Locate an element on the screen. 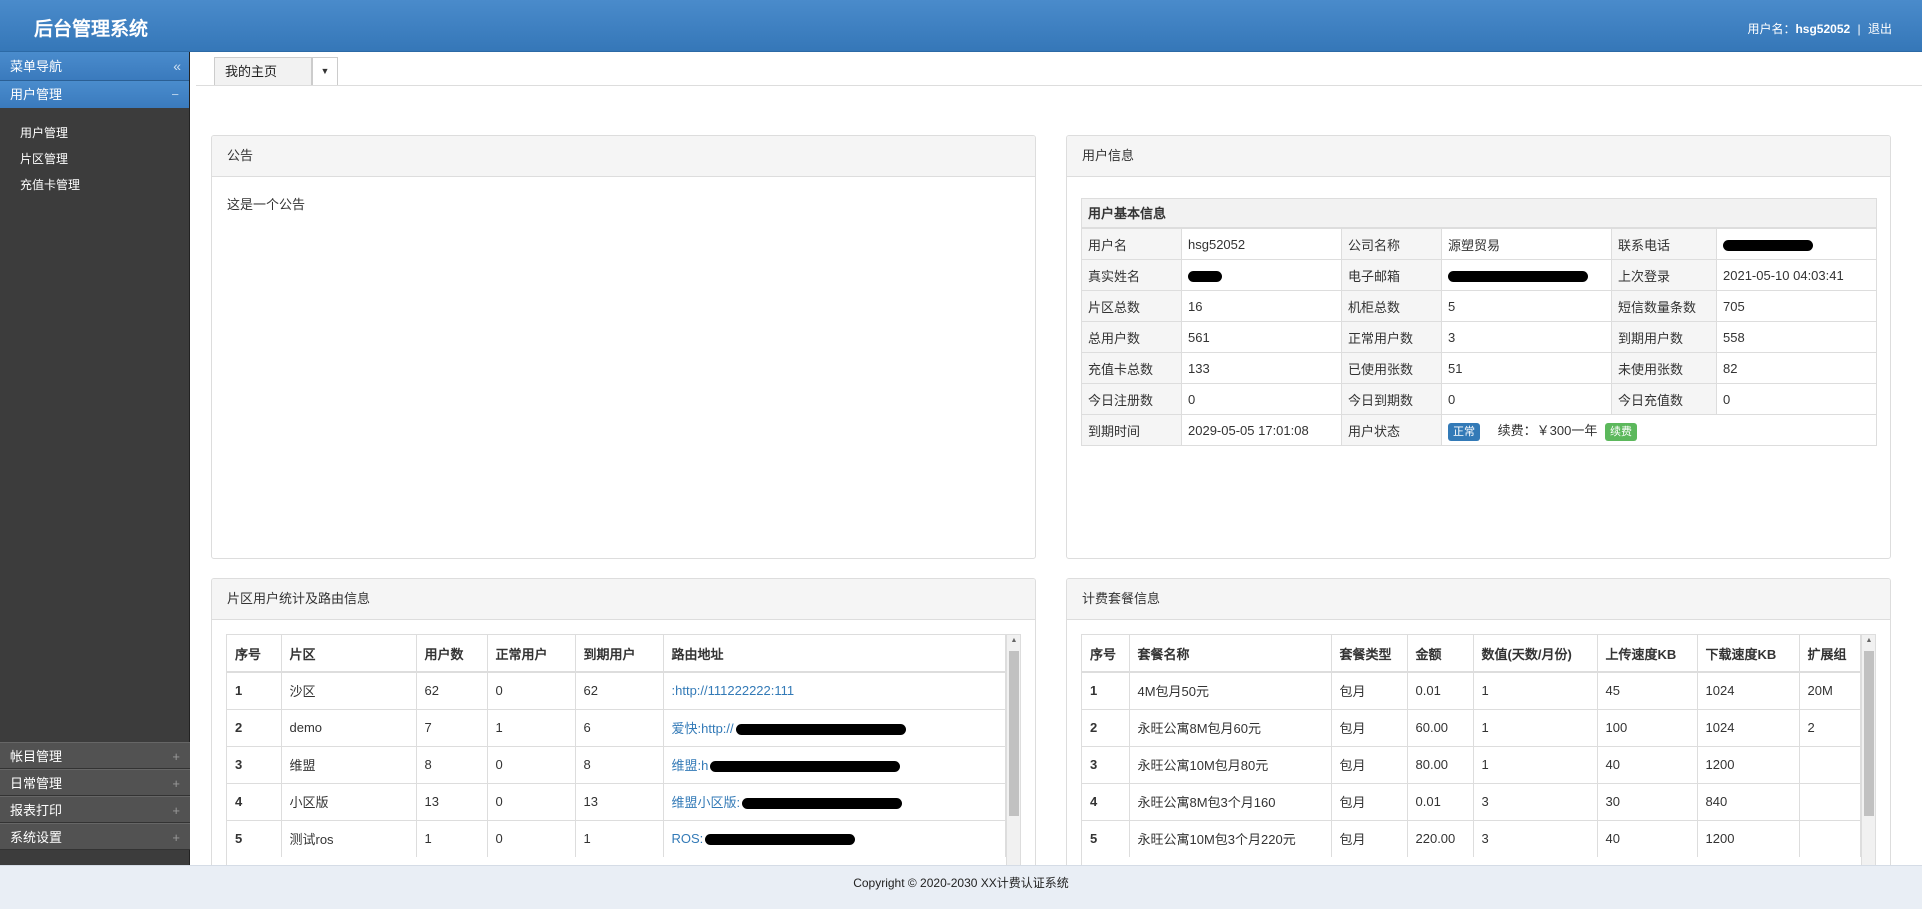  field-label: 电子邮箱 is located at coordinates (1391, 275).